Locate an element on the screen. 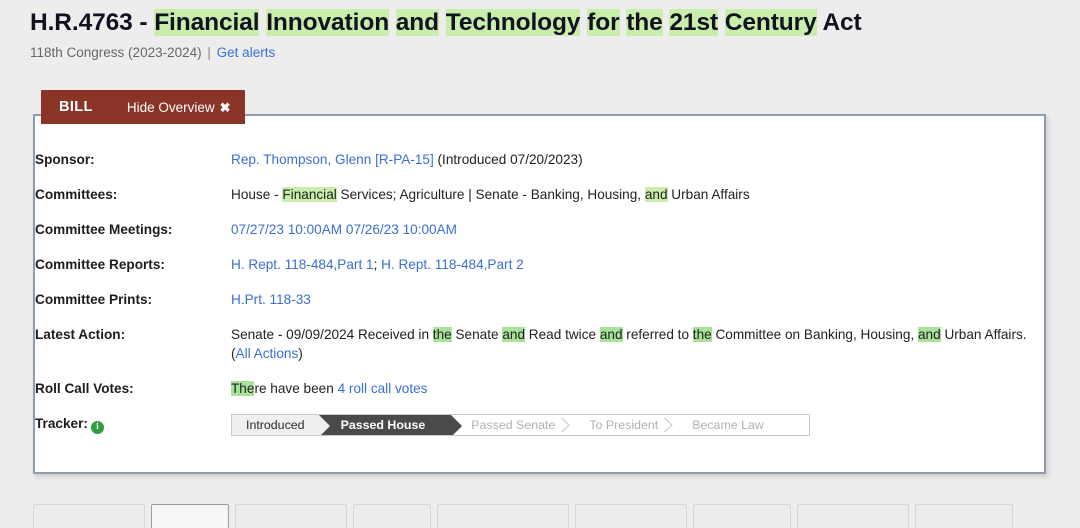  committee-print-link: H.Prt. 118-33 is located at coordinates (271, 299).